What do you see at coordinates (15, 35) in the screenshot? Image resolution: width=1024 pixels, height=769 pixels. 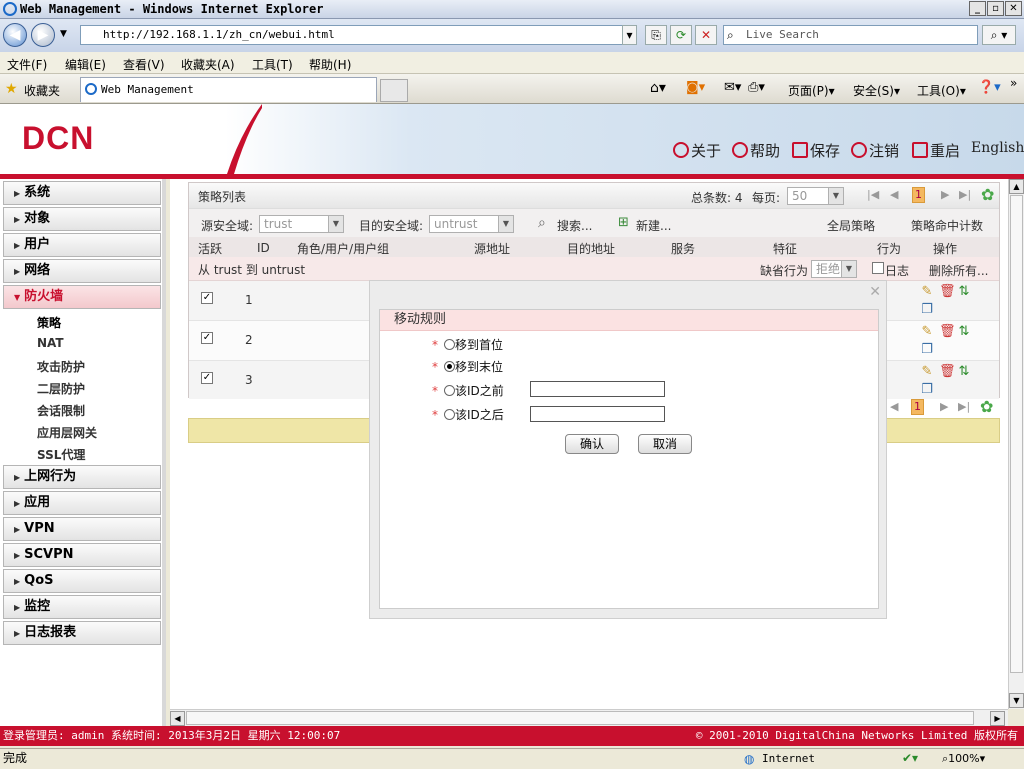 I see `back-button: ◀` at bounding box center [15, 35].